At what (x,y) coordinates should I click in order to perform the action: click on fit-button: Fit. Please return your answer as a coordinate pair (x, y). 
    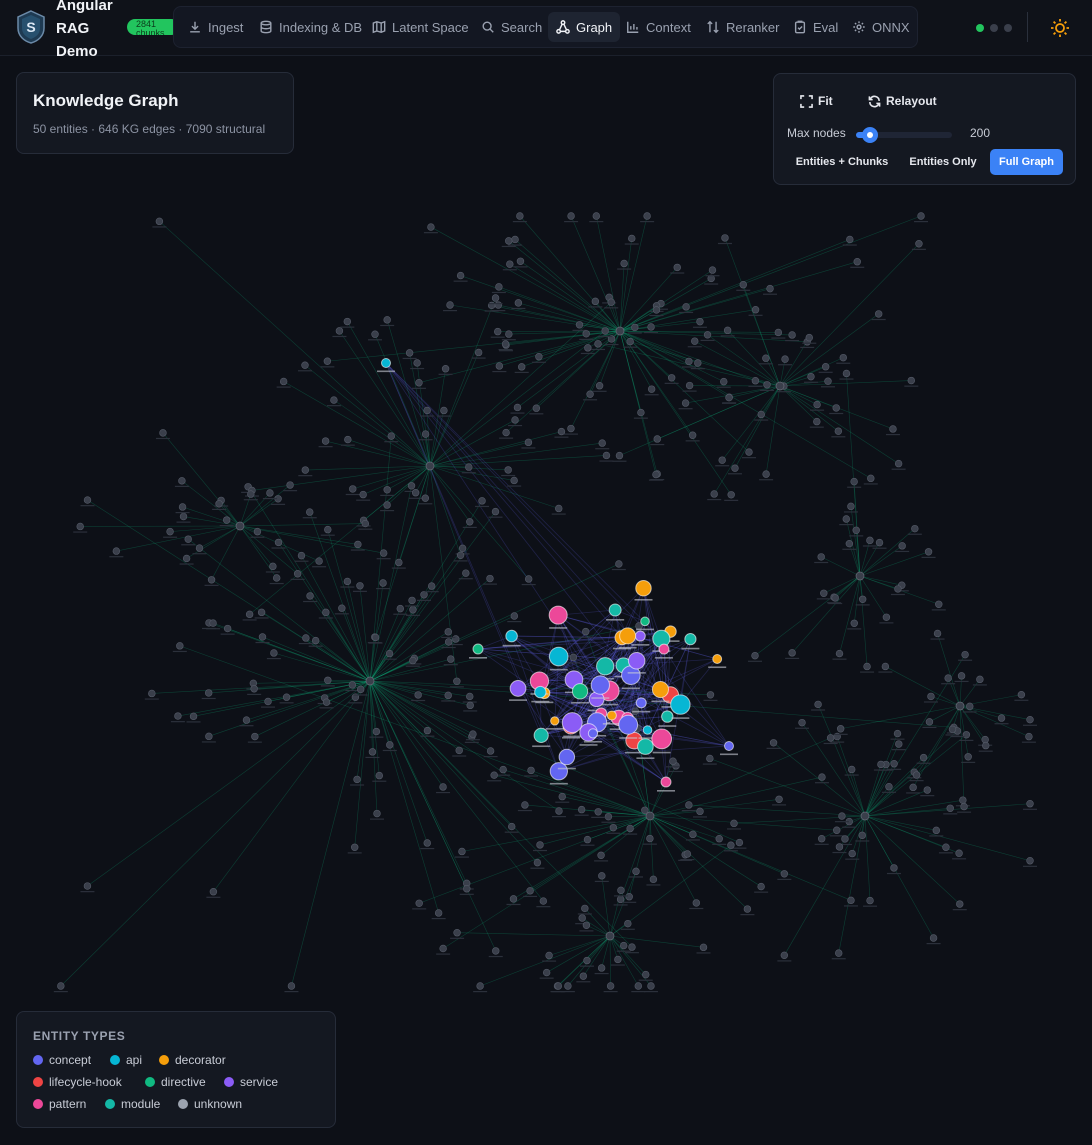
    Looking at the image, I should click on (816, 101).